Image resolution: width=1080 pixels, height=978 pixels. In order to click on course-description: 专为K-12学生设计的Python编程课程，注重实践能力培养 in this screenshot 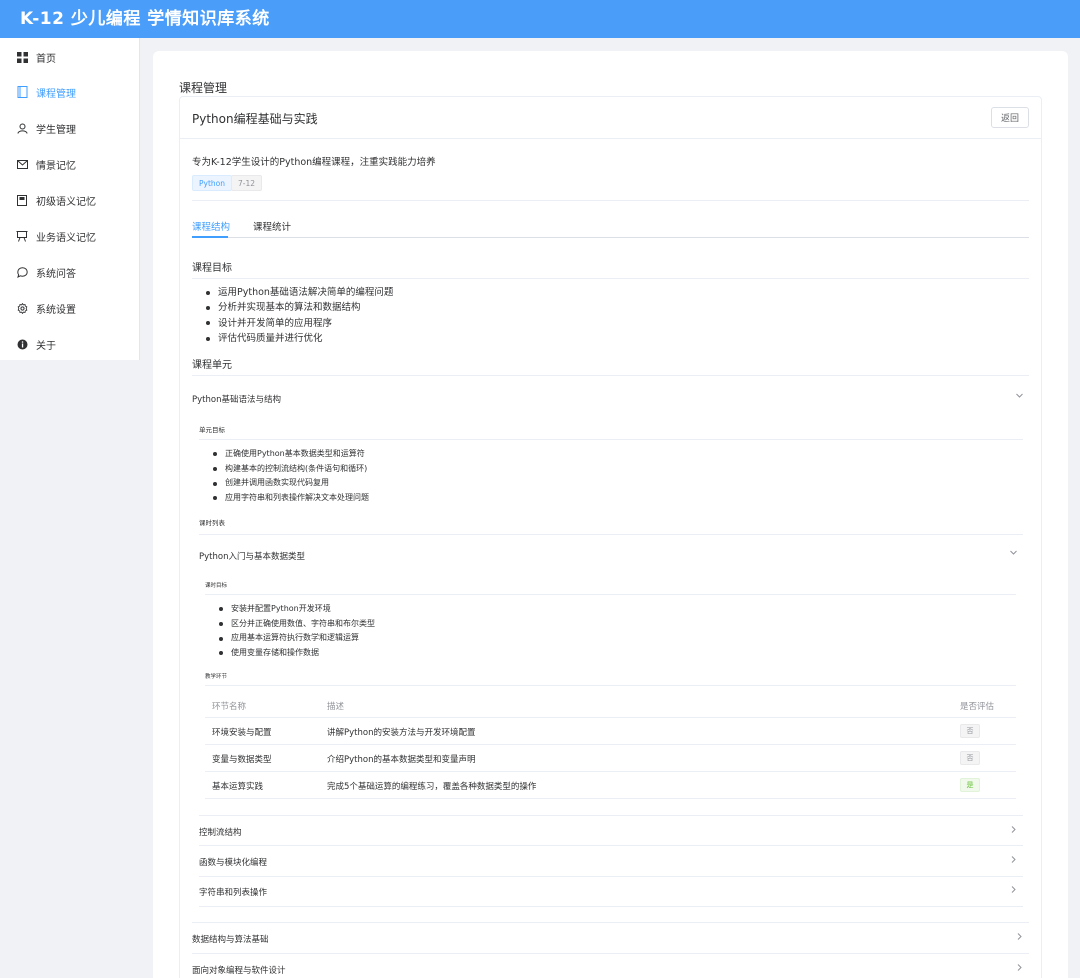, I will do `click(314, 162)`.